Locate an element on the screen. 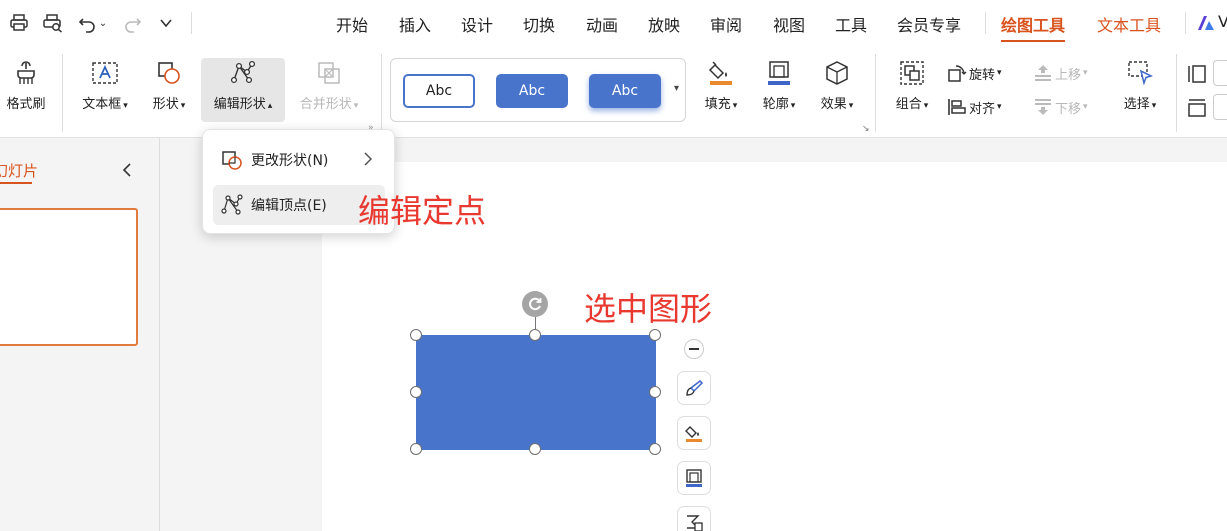 The image size is (1227, 531). text-box-button: 文本框 ▾ is located at coordinates (105, 86).